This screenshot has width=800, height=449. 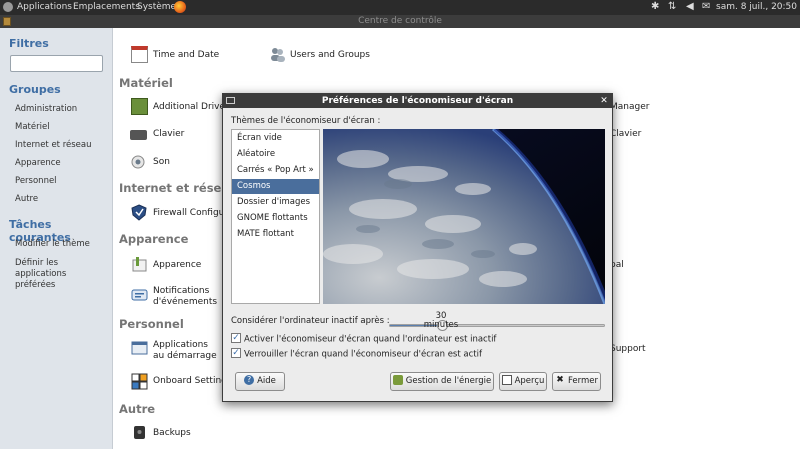 I want to click on screensaver-monitor-icon, so click(x=230, y=100).